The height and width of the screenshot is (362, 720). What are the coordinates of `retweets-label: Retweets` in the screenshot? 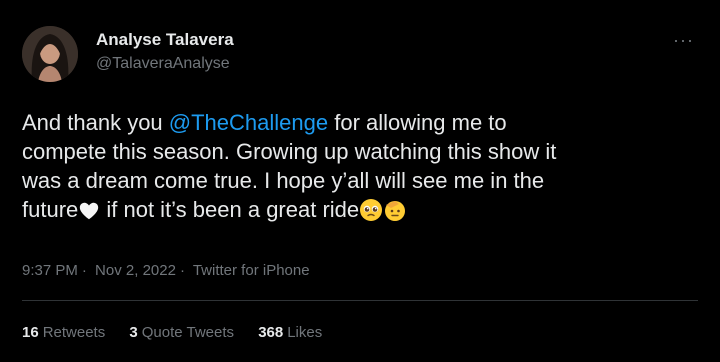 It's located at (74, 332).